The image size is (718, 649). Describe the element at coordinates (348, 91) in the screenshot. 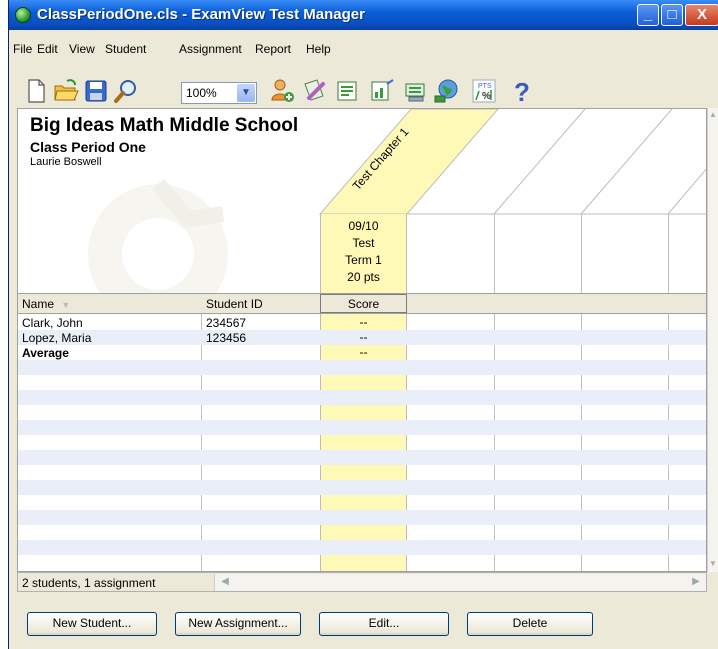

I see `report-icon` at that location.